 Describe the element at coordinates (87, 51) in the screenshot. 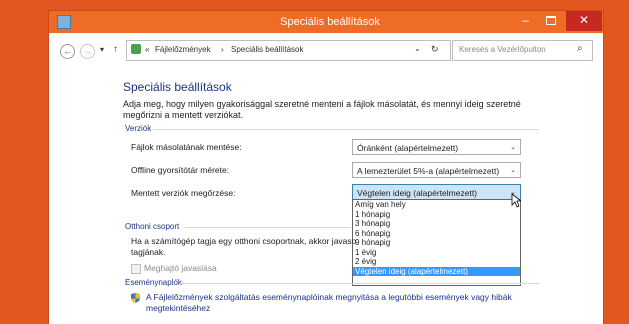

I see `forward-button: →` at that location.